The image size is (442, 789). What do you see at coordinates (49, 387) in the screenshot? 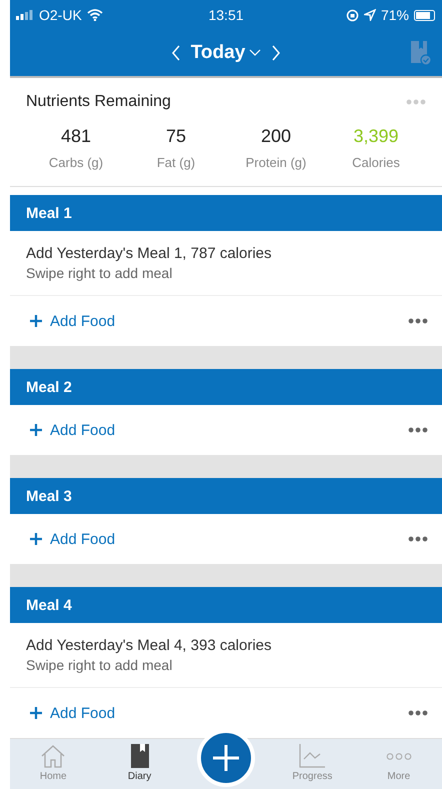
I see `meal-title: Meal 2` at bounding box center [49, 387].